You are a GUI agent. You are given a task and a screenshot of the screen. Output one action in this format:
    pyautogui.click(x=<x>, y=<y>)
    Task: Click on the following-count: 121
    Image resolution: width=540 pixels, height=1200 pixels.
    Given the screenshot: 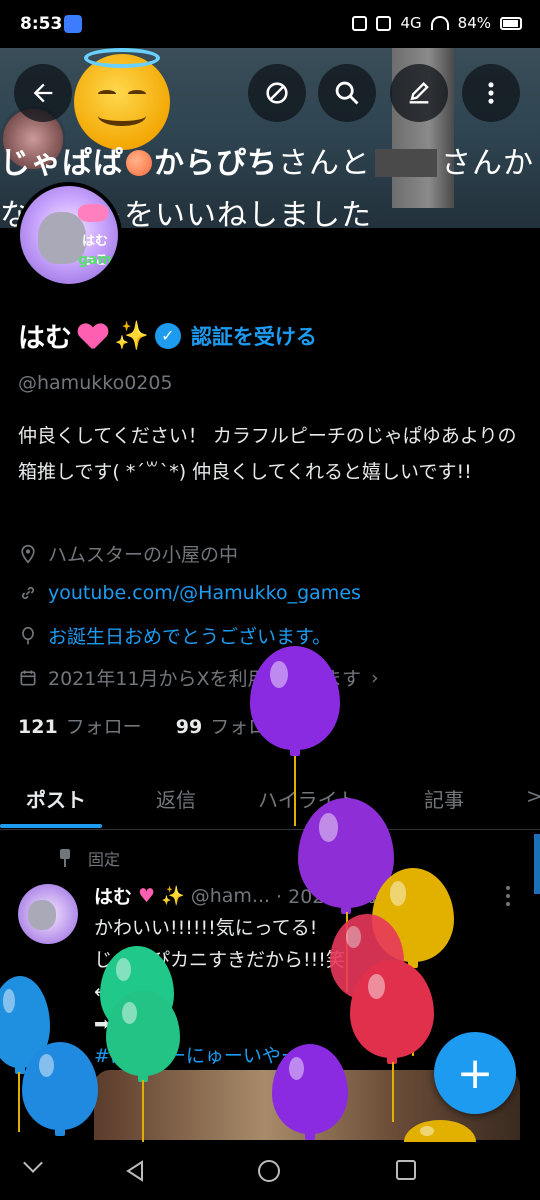 What is the action you would take?
    pyautogui.click(x=38, y=727)
    